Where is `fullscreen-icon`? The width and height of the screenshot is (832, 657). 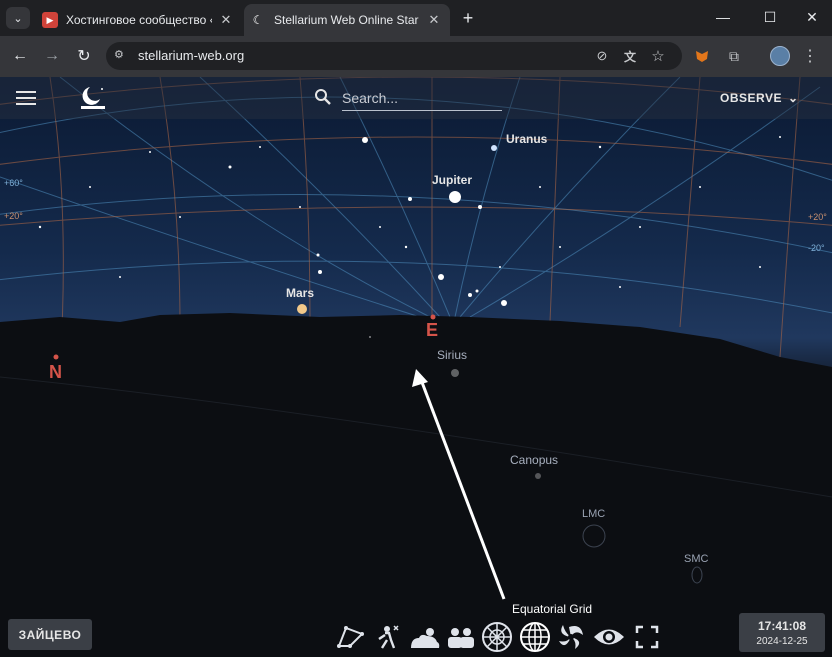 fullscreen-icon is located at coordinates (647, 637).